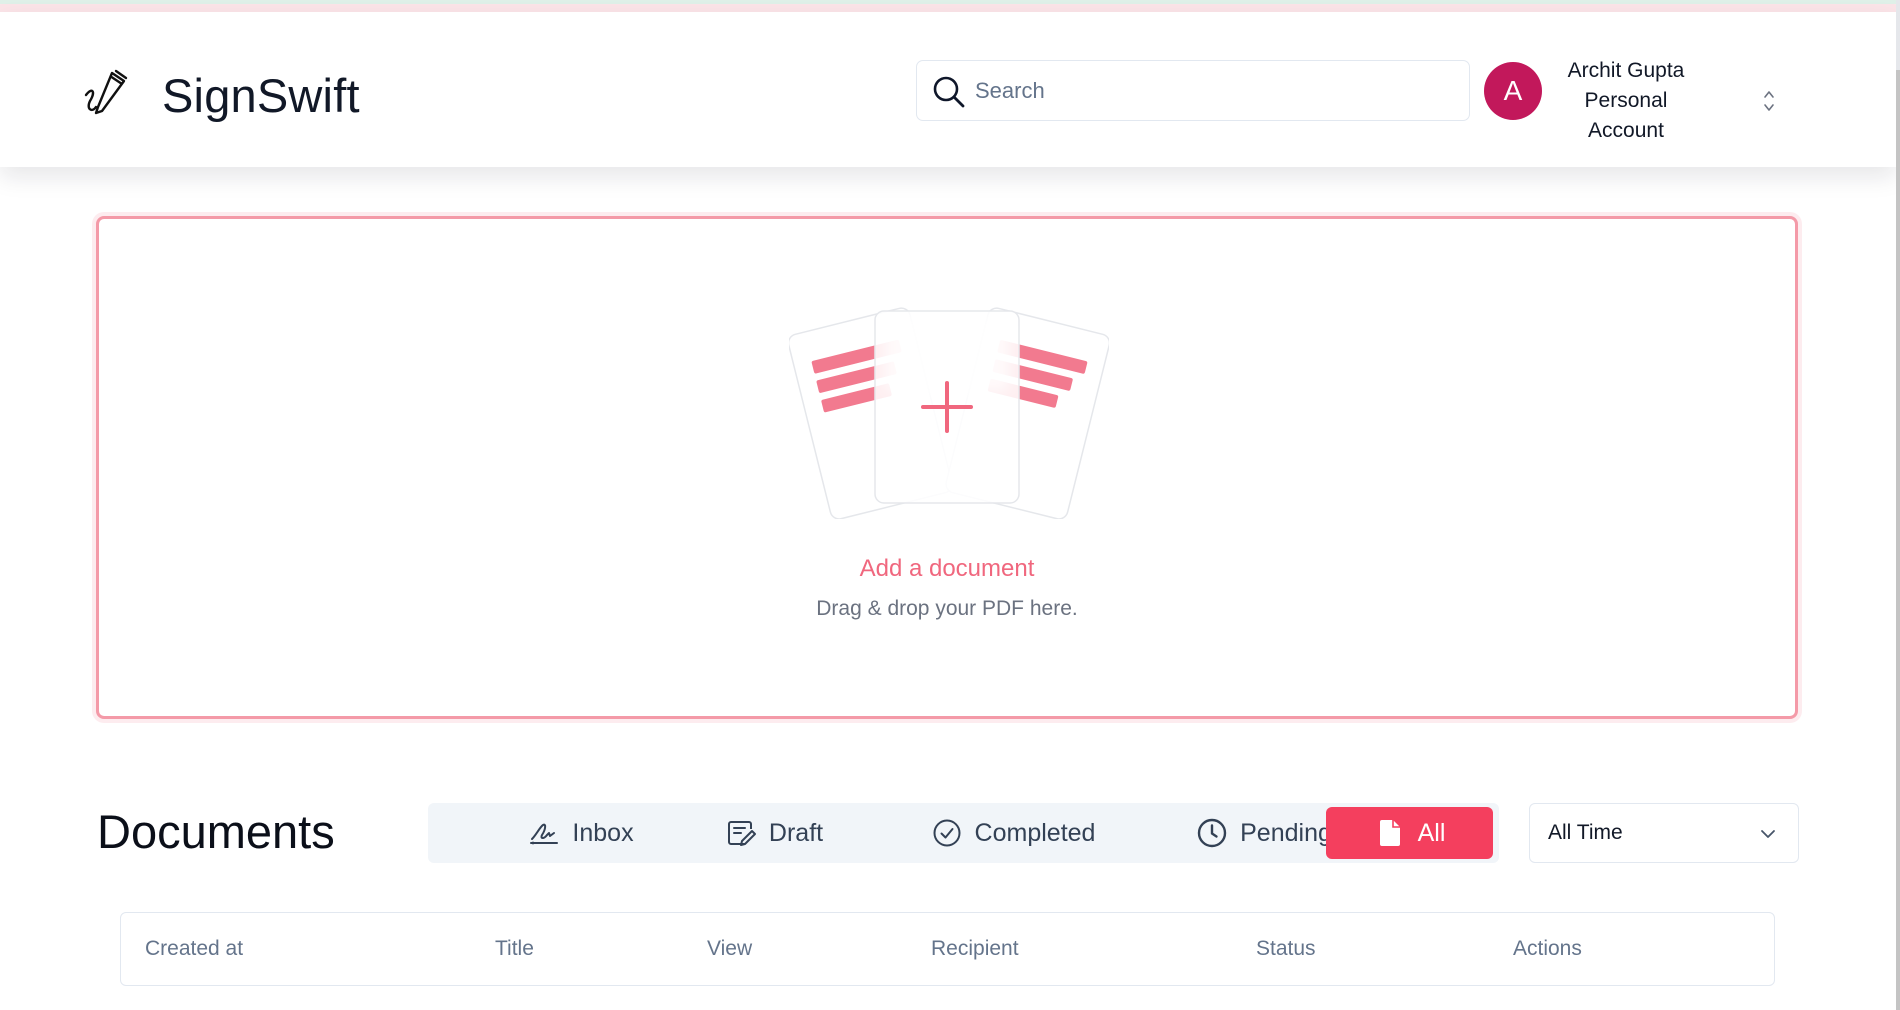 The image size is (1900, 1010). What do you see at coordinates (729, 949) in the screenshot?
I see `column-view: View` at bounding box center [729, 949].